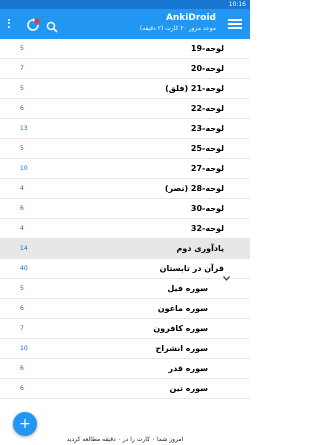 The image size is (320, 445). What do you see at coordinates (200, 248) in the screenshot?
I see `deck-name: یادآوری دوم` at bounding box center [200, 248].